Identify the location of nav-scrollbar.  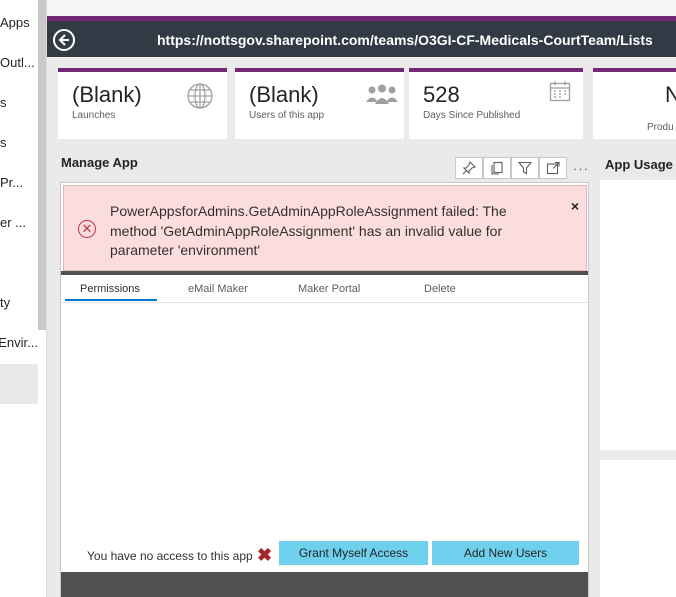
(42, 165).